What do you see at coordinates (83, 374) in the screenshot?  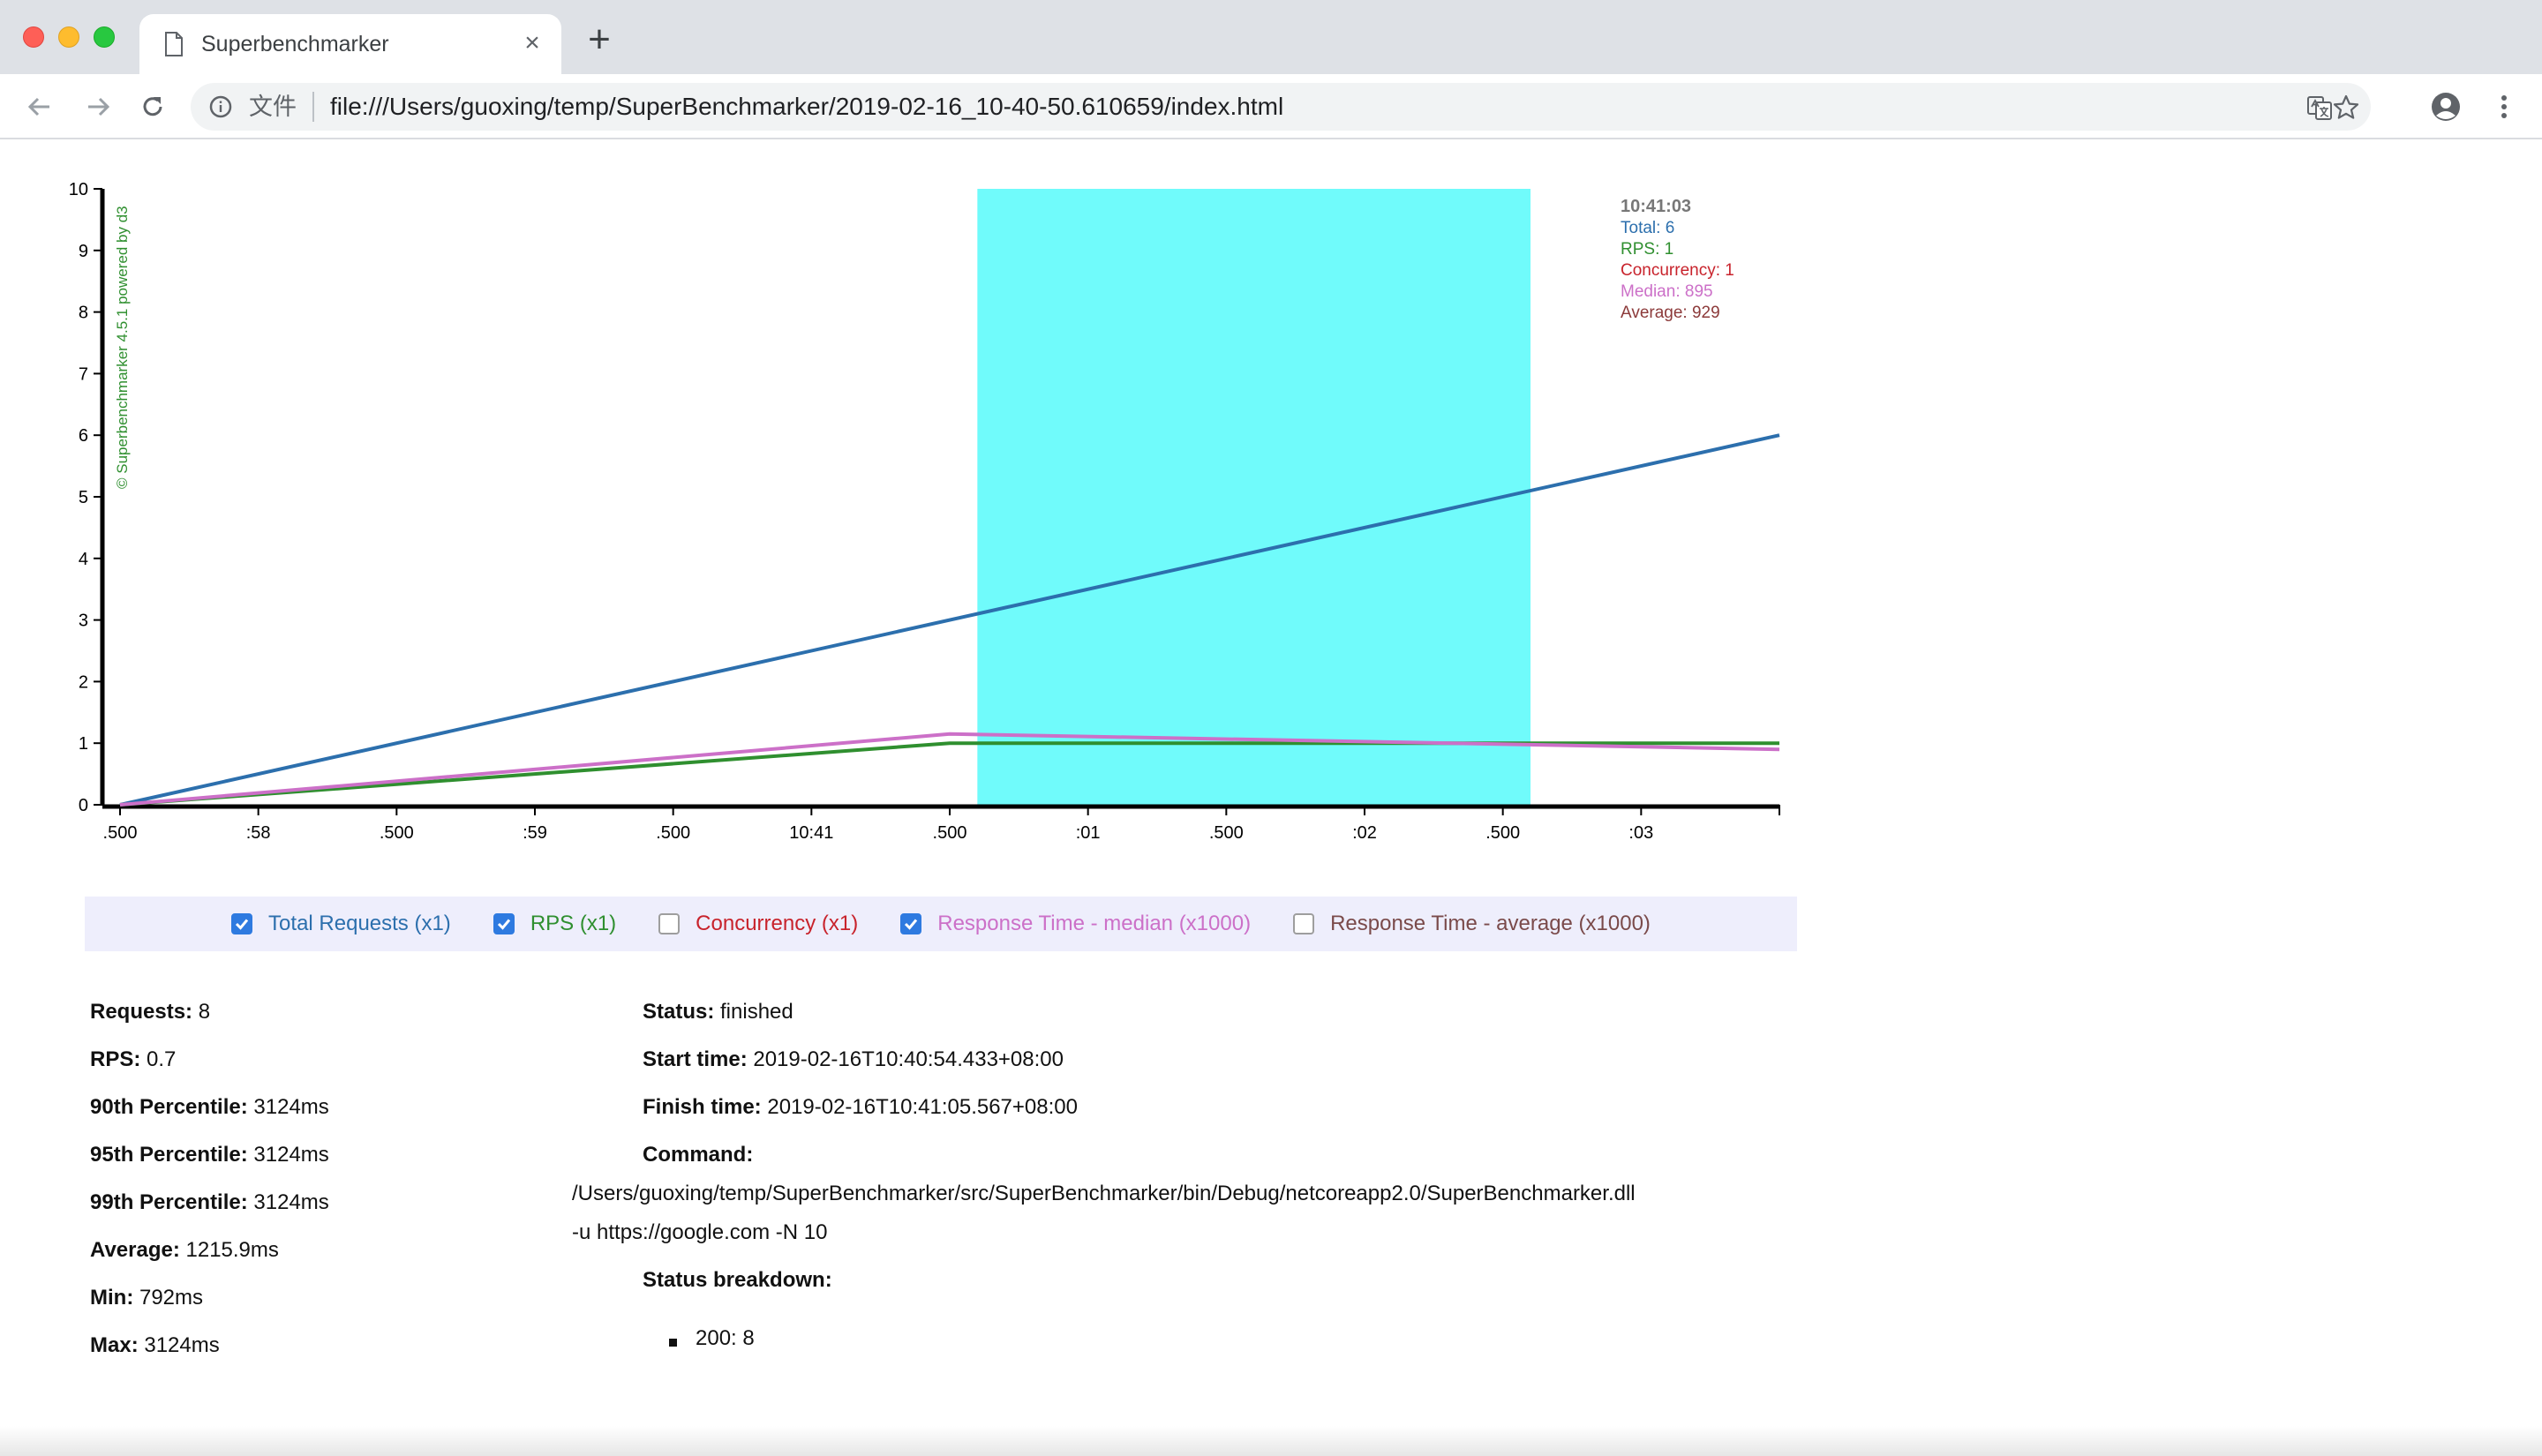 I see `y-tick-label: 7` at bounding box center [83, 374].